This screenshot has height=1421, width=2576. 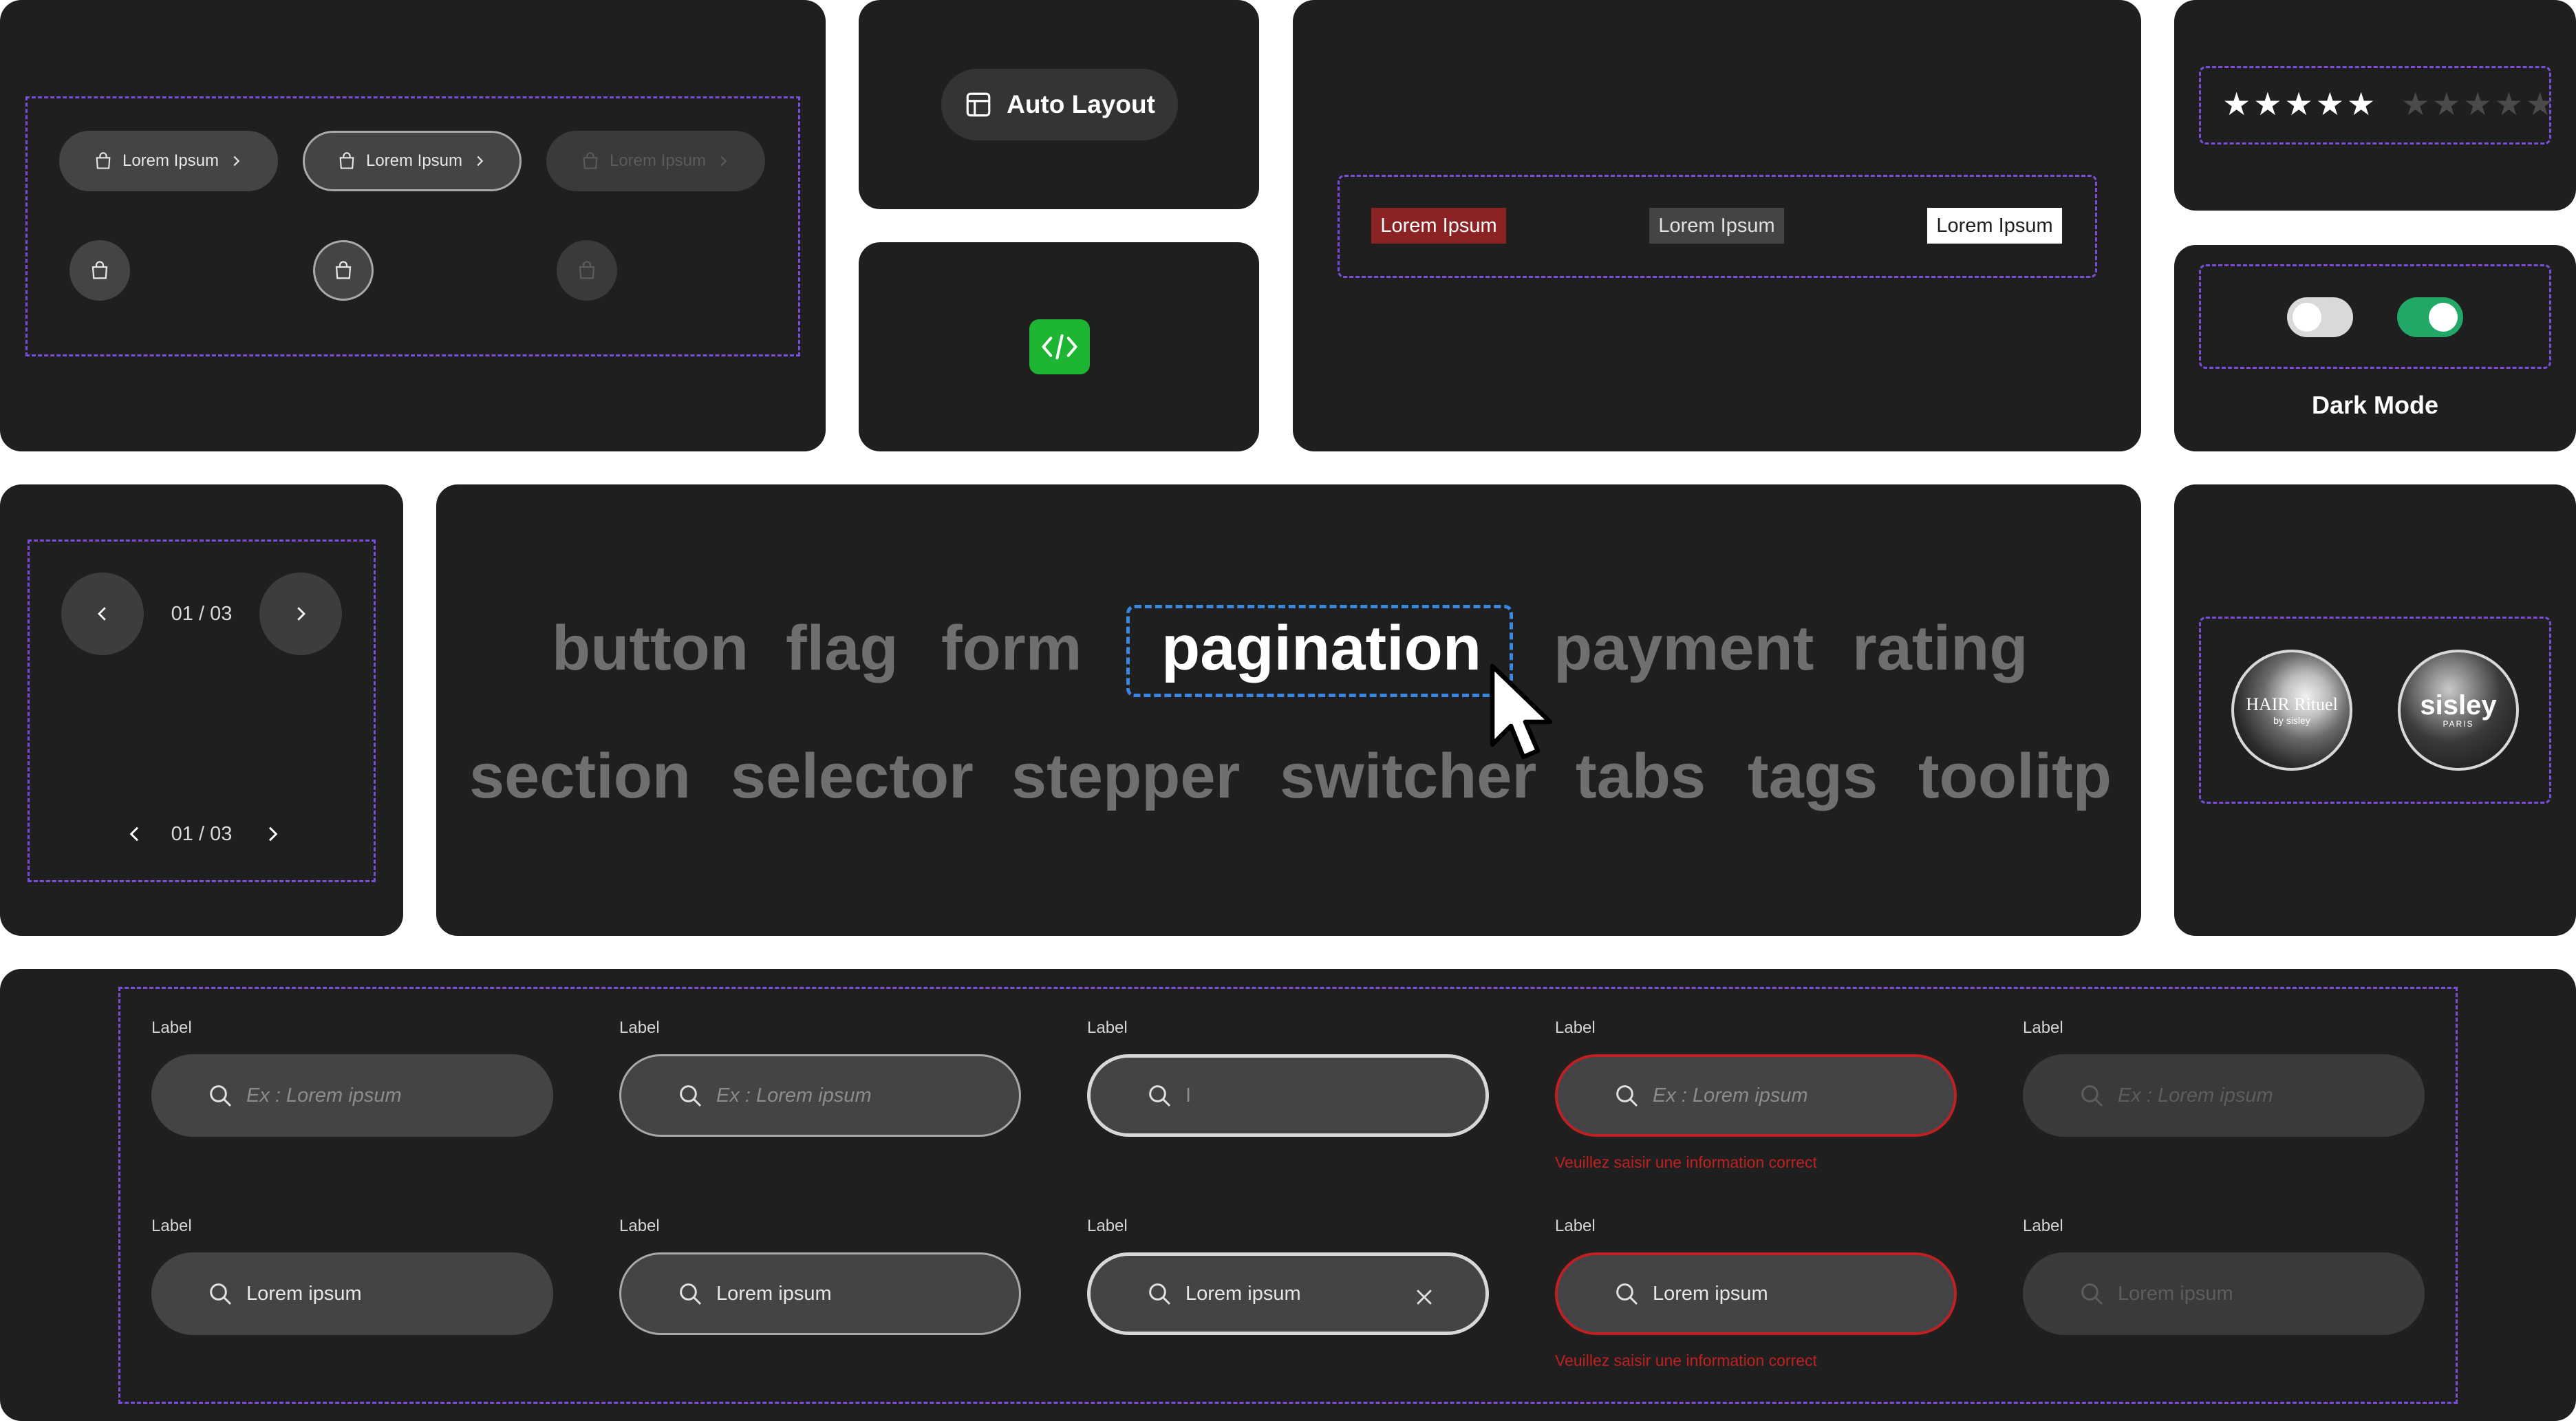 I want to click on component-button: button, so click(x=650, y=648).